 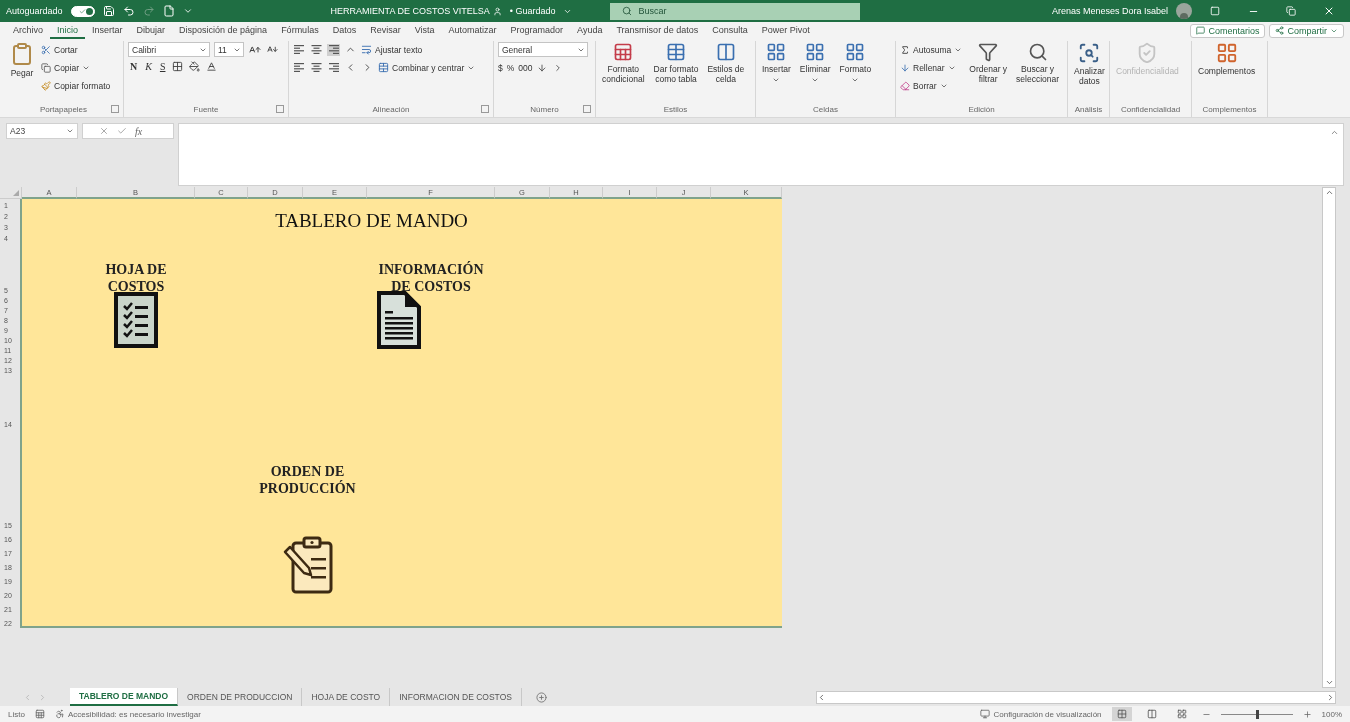 What do you see at coordinates (82, 11) in the screenshot?
I see `autosave-toggle` at bounding box center [82, 11].